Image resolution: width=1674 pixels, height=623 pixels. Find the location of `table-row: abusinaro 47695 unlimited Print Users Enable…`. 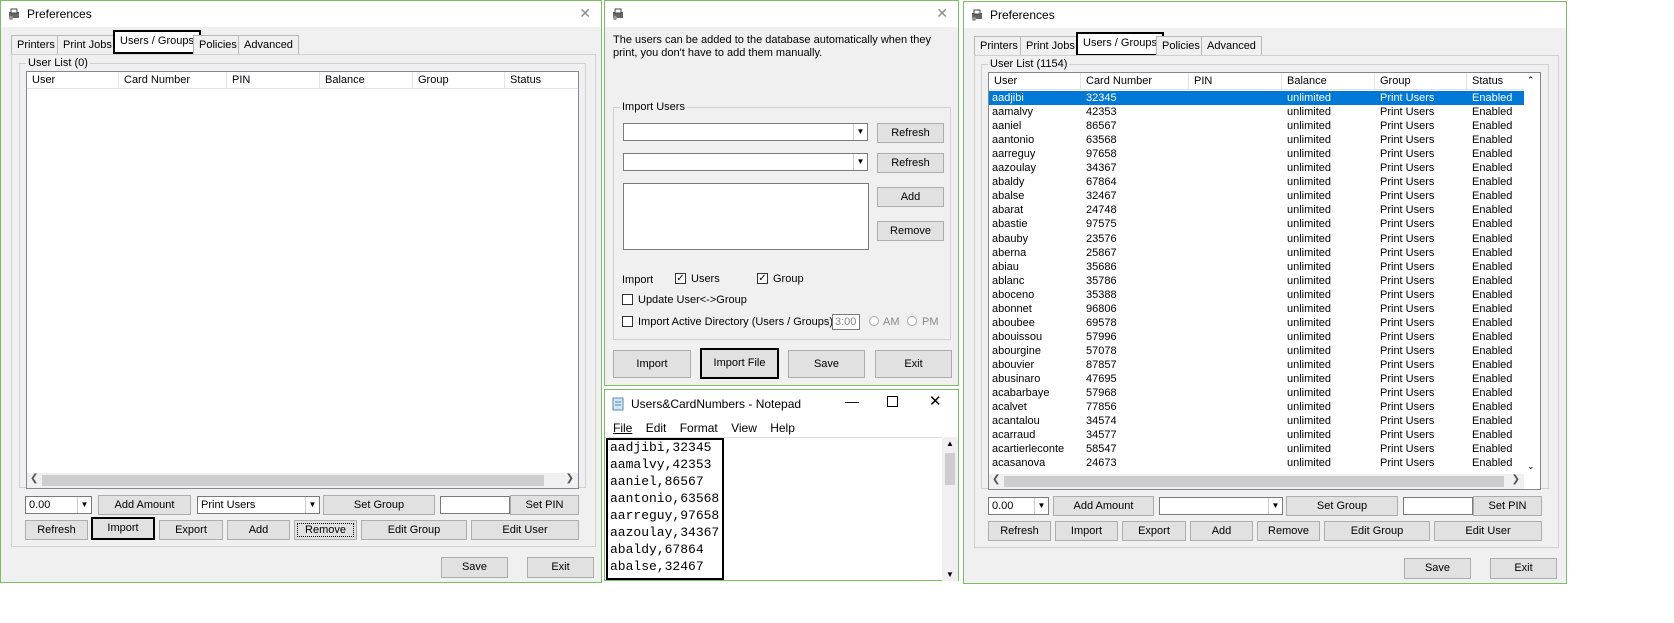

table-row: abusinaro 47695 unlimited Print Users Enable… is located at coordinates (1256, 379).